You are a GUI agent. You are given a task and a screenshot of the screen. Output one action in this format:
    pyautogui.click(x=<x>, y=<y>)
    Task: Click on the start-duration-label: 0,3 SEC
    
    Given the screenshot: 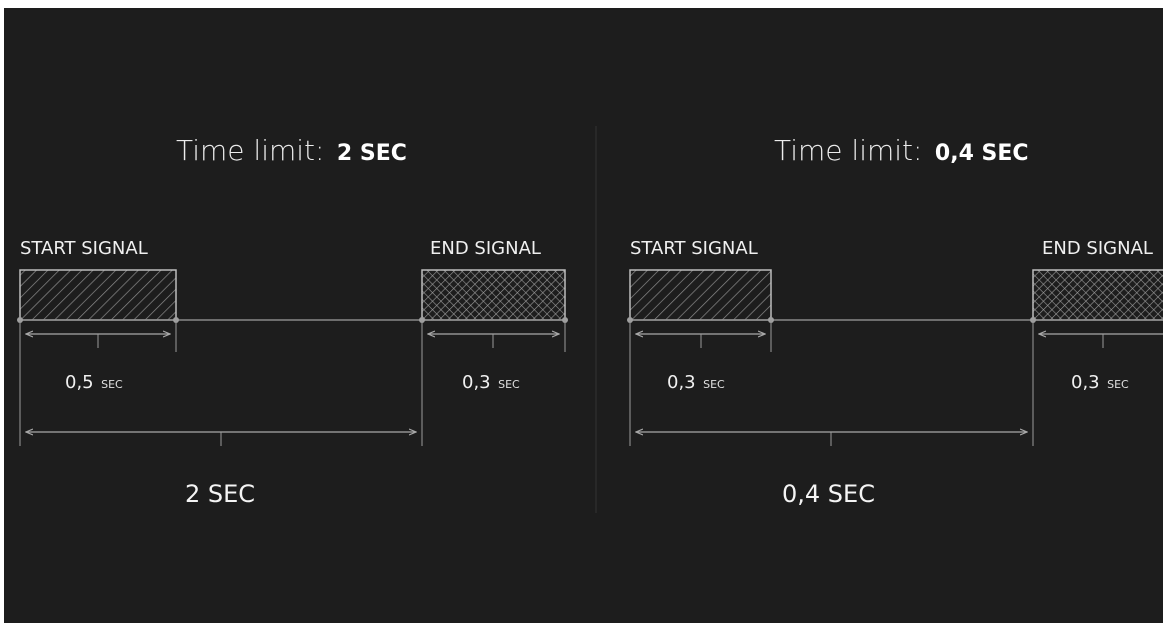 What is the action you would take?
    pyautogui.click(x=696, y=382)
    